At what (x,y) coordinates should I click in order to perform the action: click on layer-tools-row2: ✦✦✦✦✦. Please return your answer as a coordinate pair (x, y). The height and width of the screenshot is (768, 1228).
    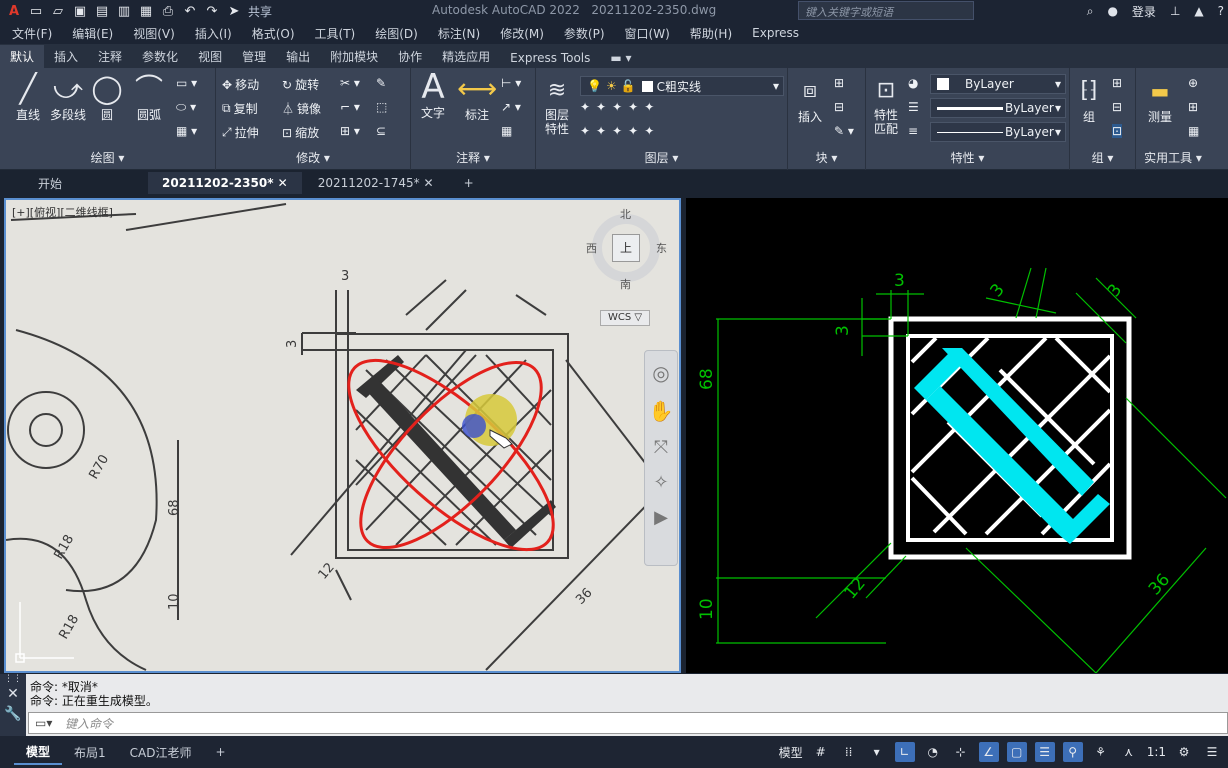
    Looking at the image, I should click on (620, 131).